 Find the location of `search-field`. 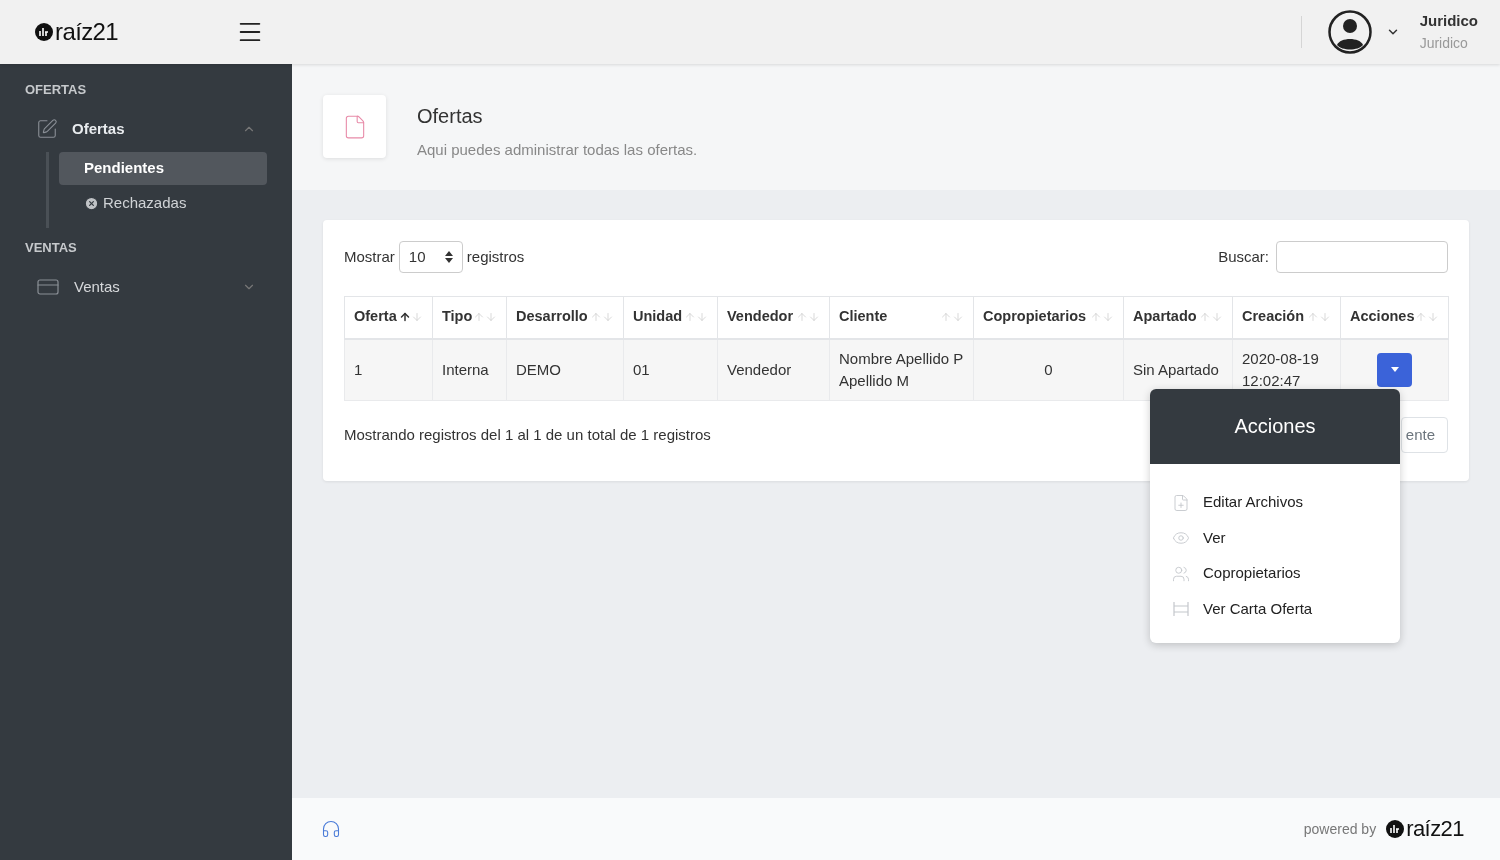

search-field is located at coordinates (1362, 257).